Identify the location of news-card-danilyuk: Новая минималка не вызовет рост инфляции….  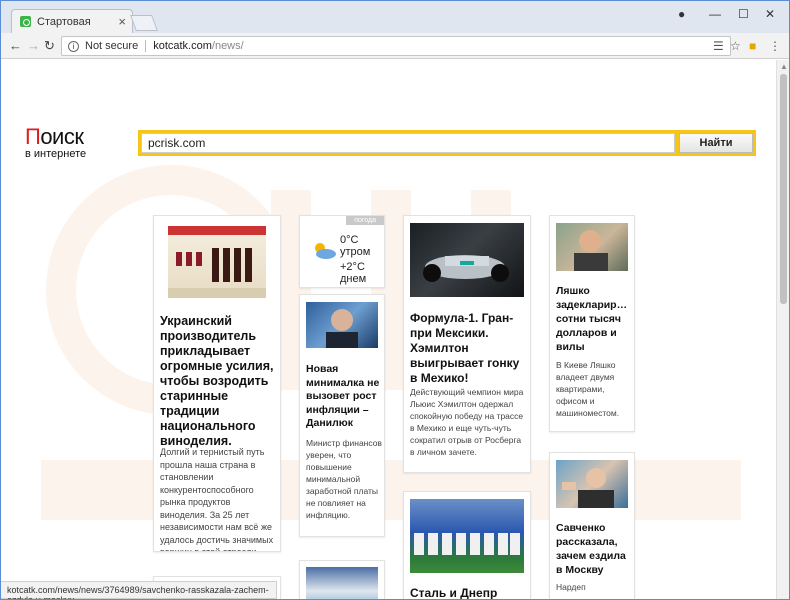
(342, 415).